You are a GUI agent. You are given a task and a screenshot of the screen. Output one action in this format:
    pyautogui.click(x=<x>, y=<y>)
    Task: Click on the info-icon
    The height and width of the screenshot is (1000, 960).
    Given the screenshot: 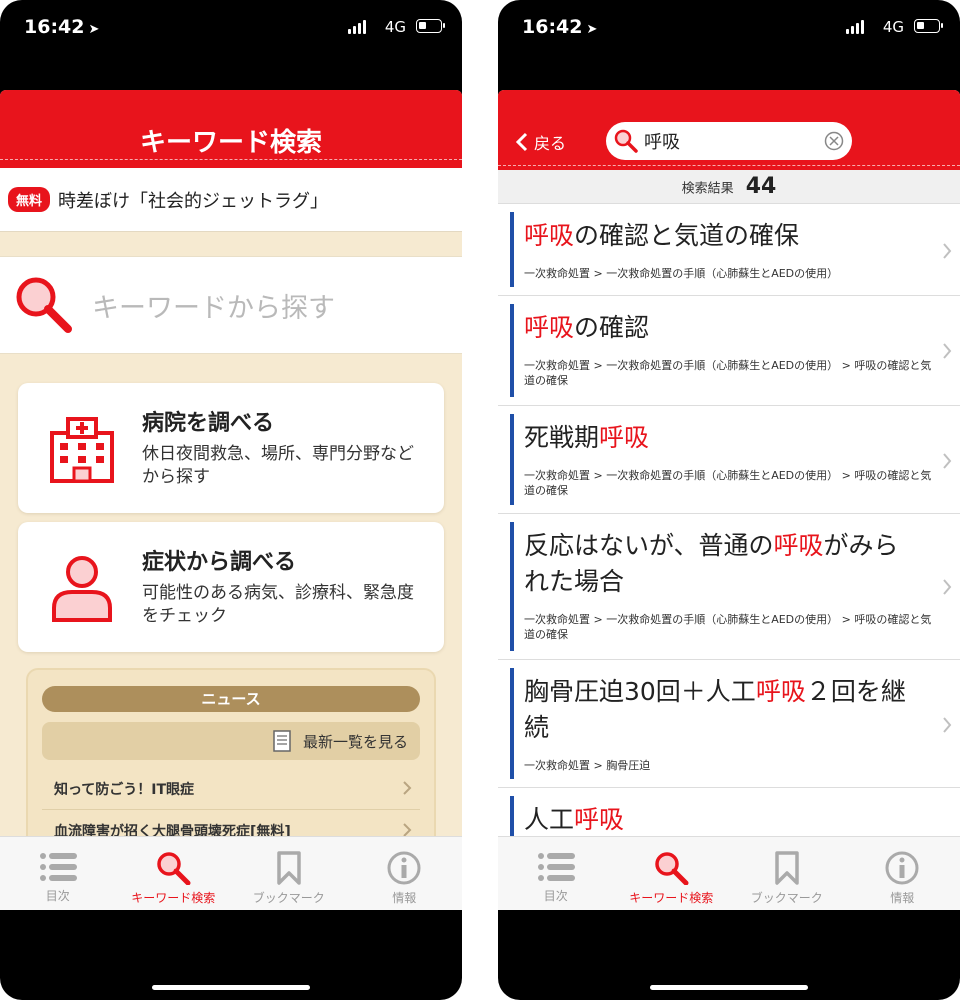 What is the action you would take?
    pyautogui.click(x=902, y=868)
    